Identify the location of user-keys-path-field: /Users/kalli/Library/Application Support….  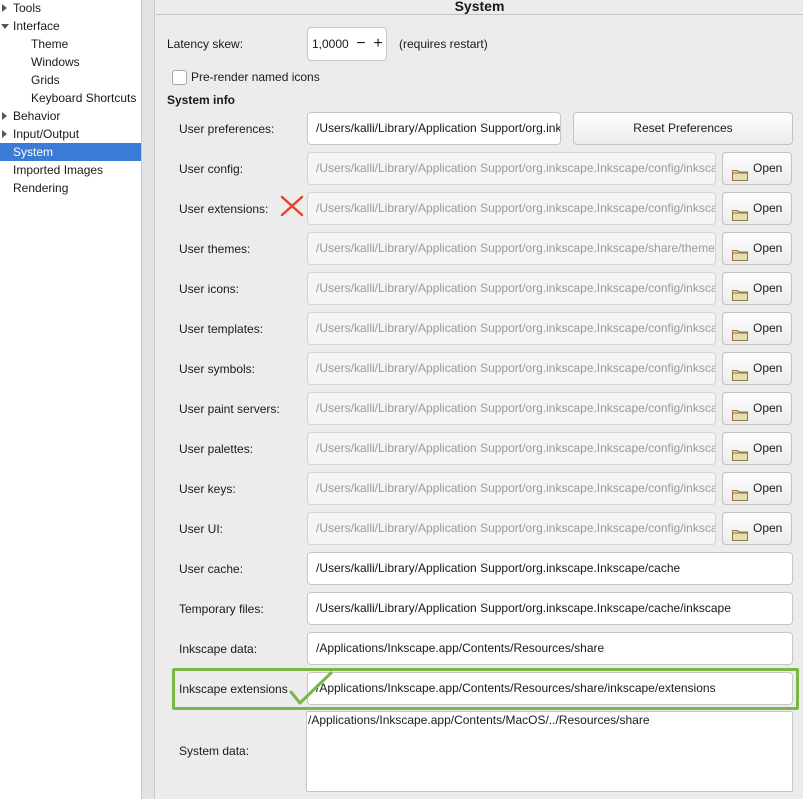
(511, 488).